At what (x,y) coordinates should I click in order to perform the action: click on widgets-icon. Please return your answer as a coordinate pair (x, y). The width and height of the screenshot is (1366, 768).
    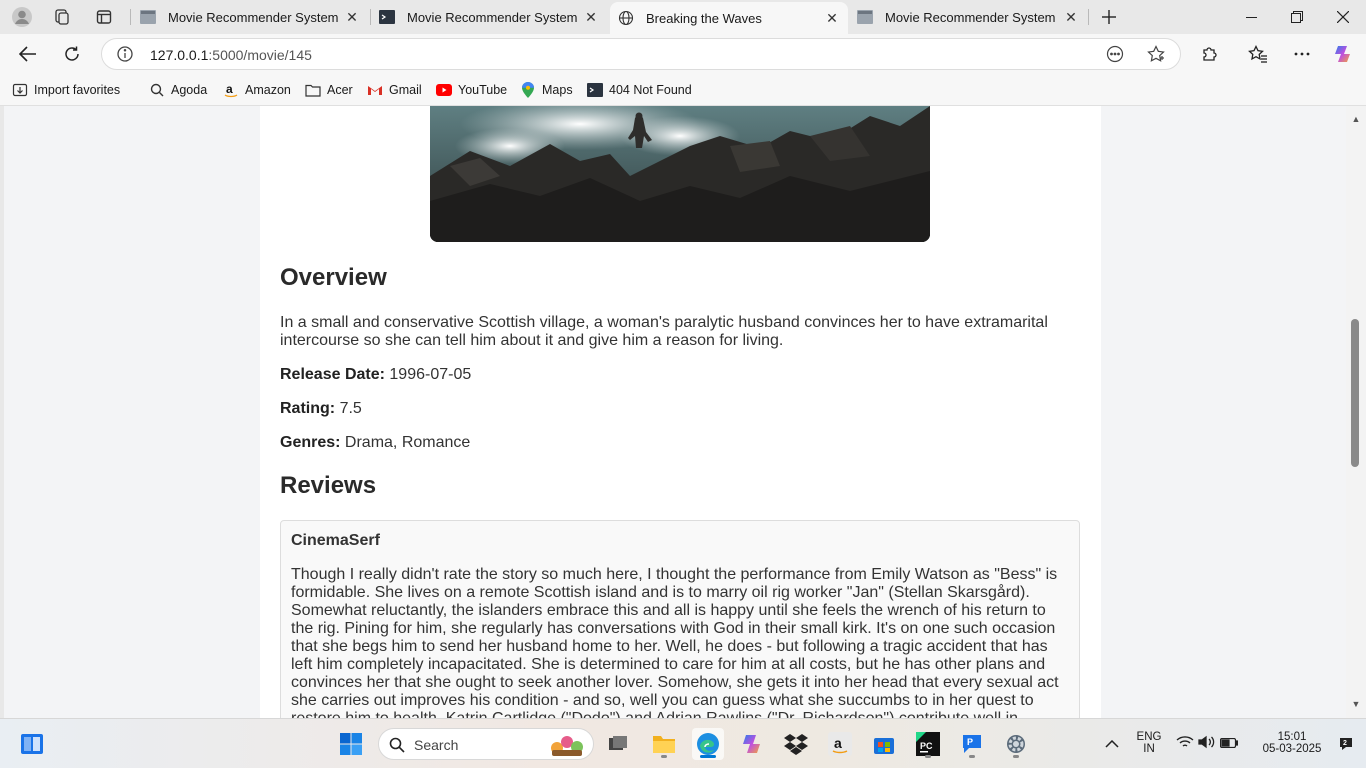
    Looking at the image, I should click on (32, 744).